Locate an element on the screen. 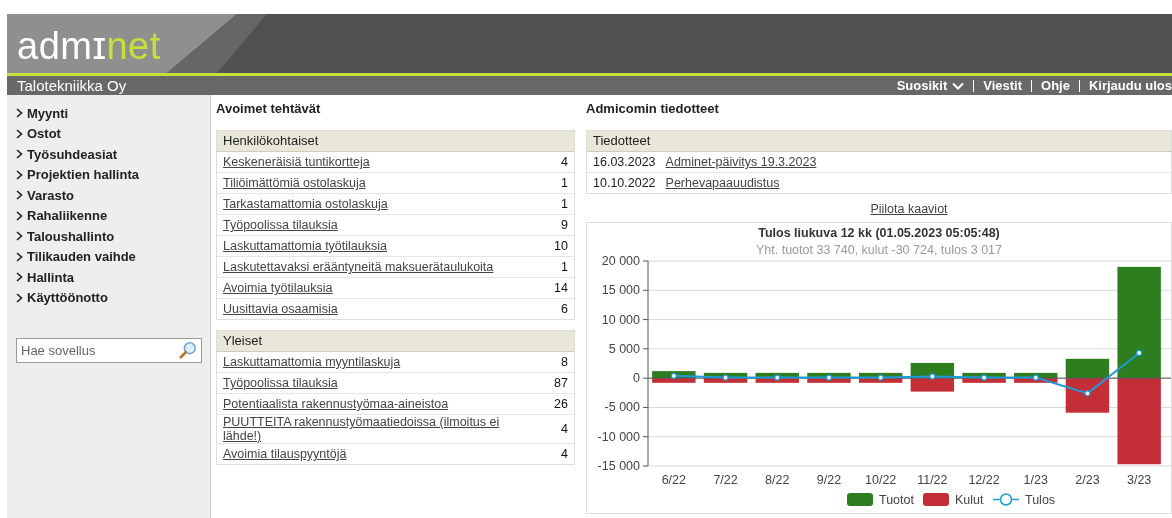 The image size is (1172, 518). axis-tick-label: 10 000 is located at coordinates (620, 319).